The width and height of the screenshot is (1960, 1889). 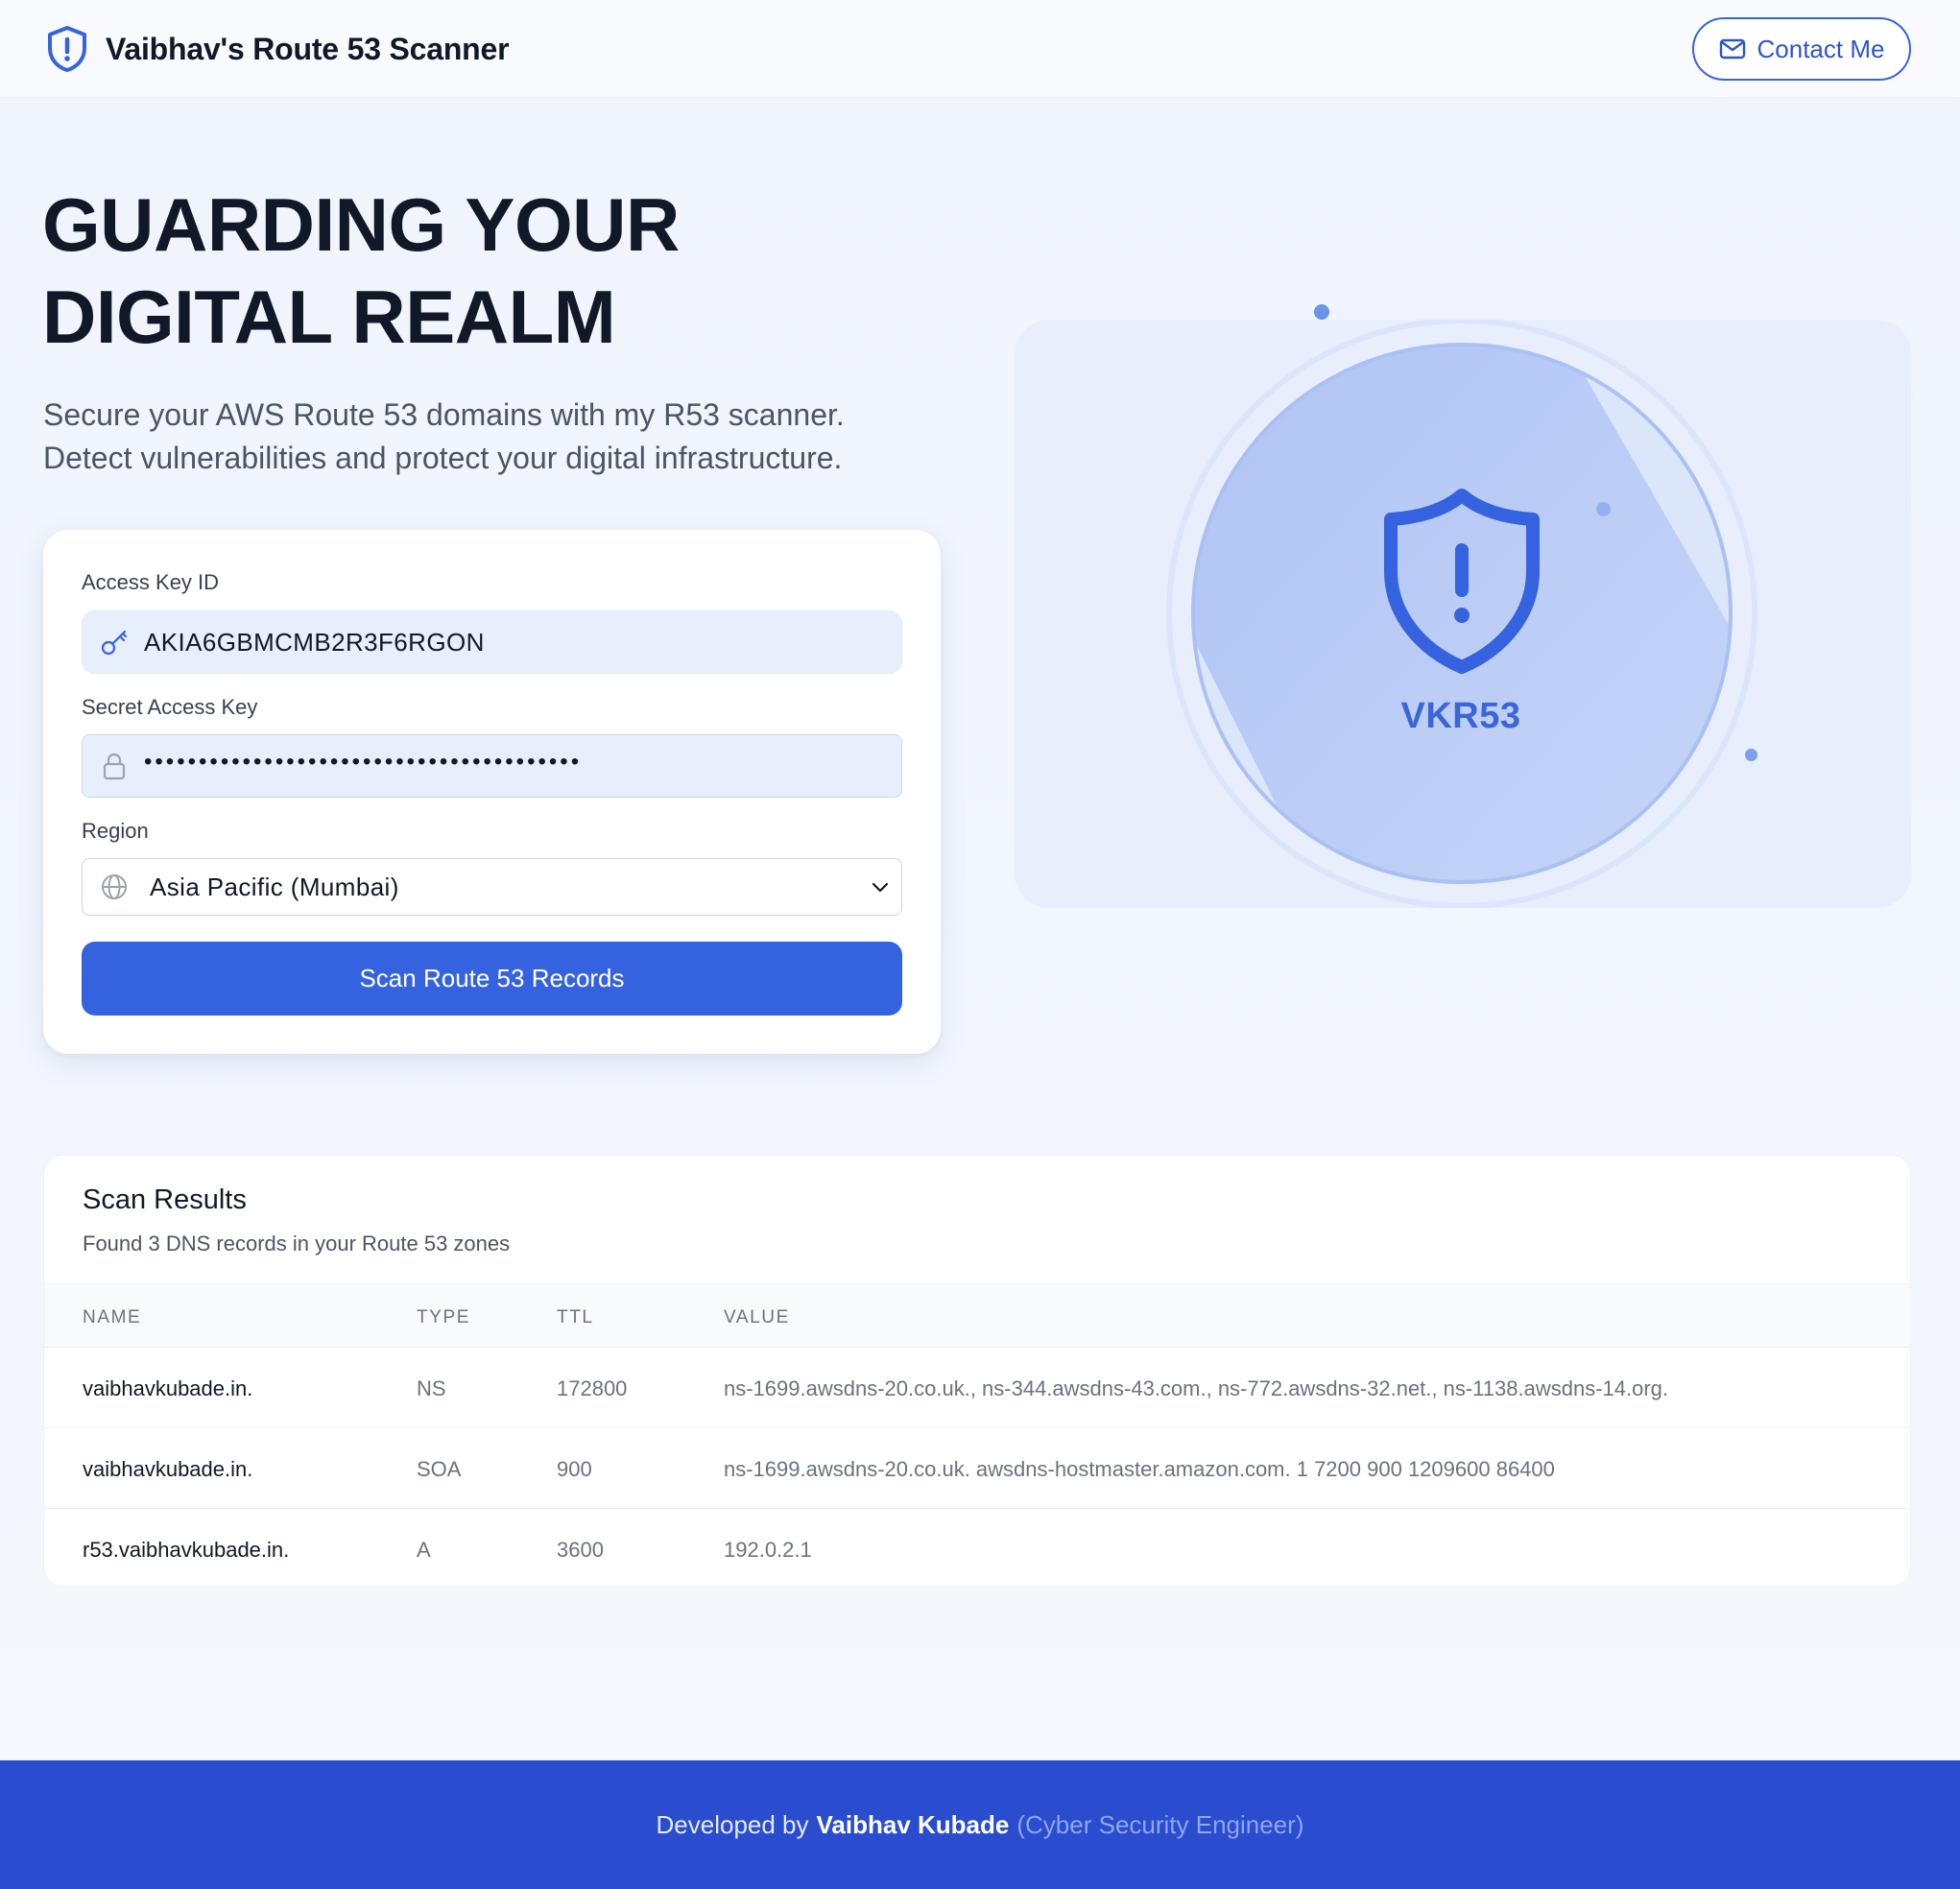 What do you see at coordinates (170, 707) in the screenshot?
I see `secret-key-label: Secret Access Key` at bounding box center [170, 707].